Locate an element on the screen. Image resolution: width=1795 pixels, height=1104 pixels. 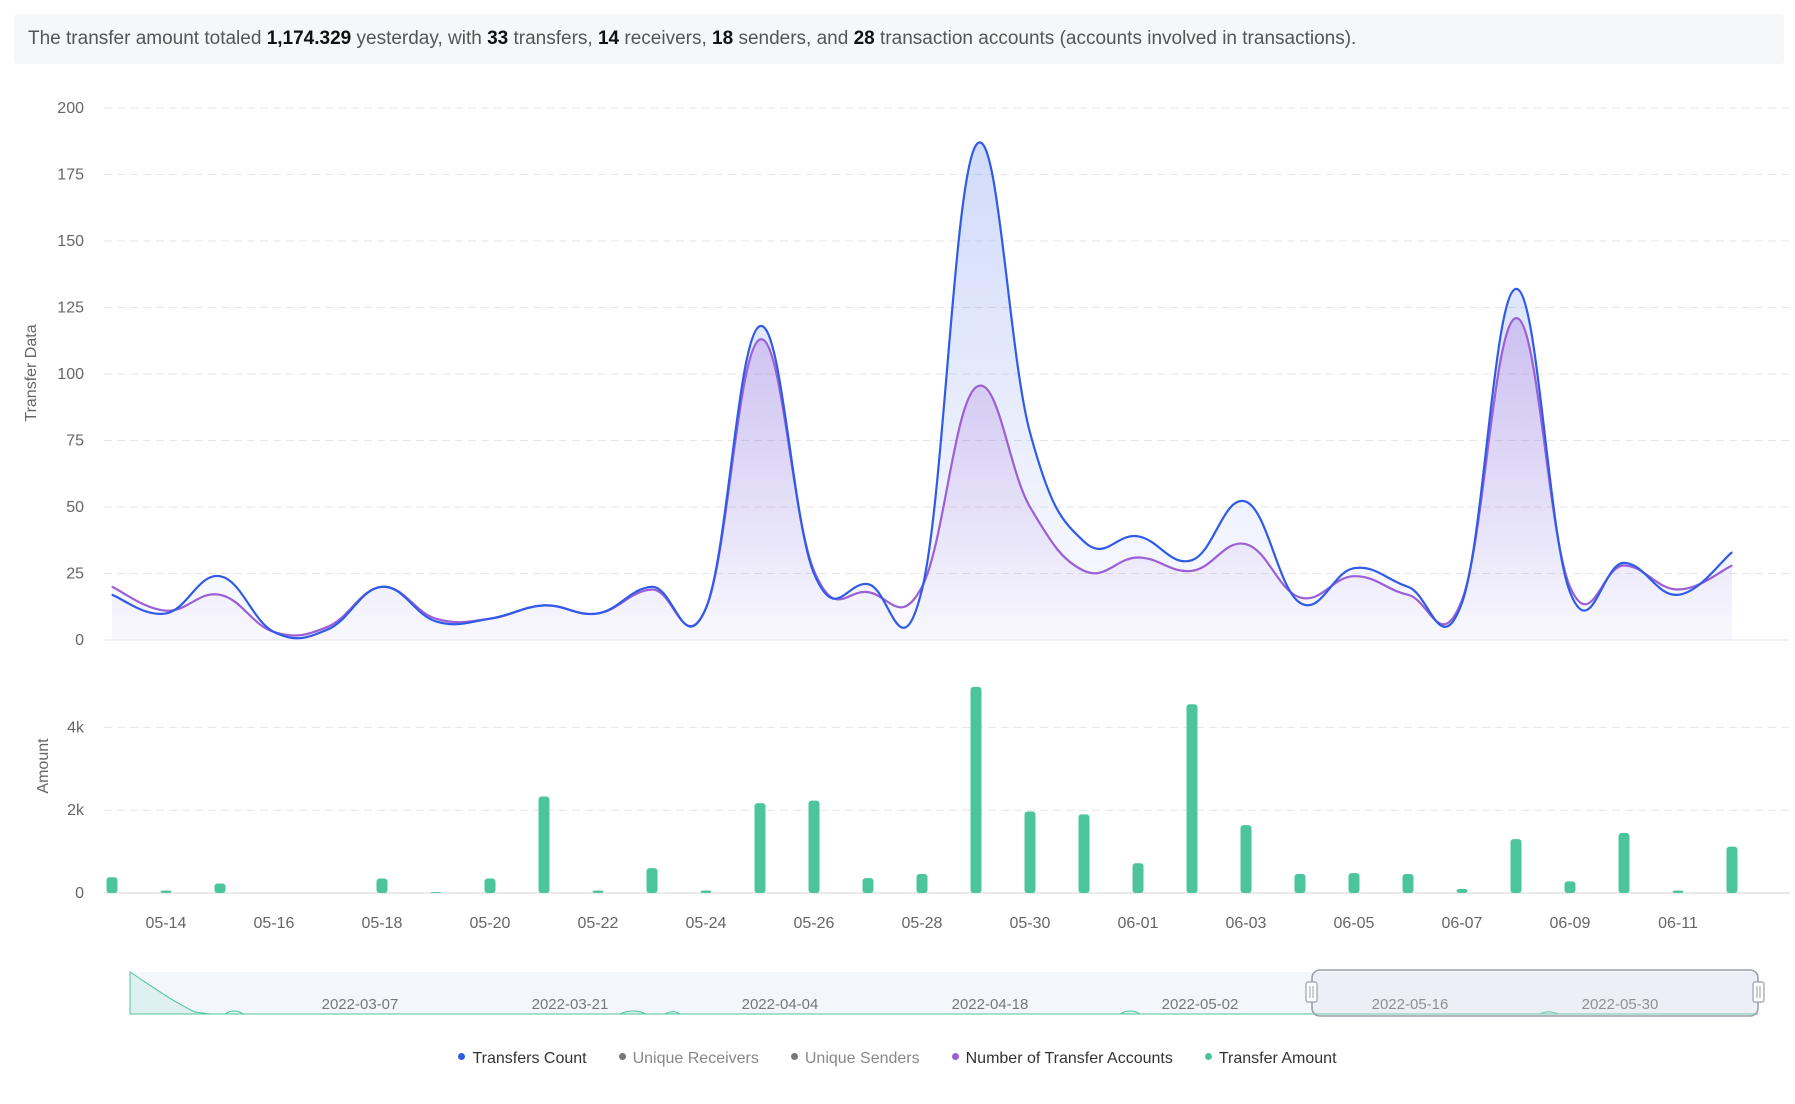
x-tick-label: 05-18 is located at coordinates (382, 923).